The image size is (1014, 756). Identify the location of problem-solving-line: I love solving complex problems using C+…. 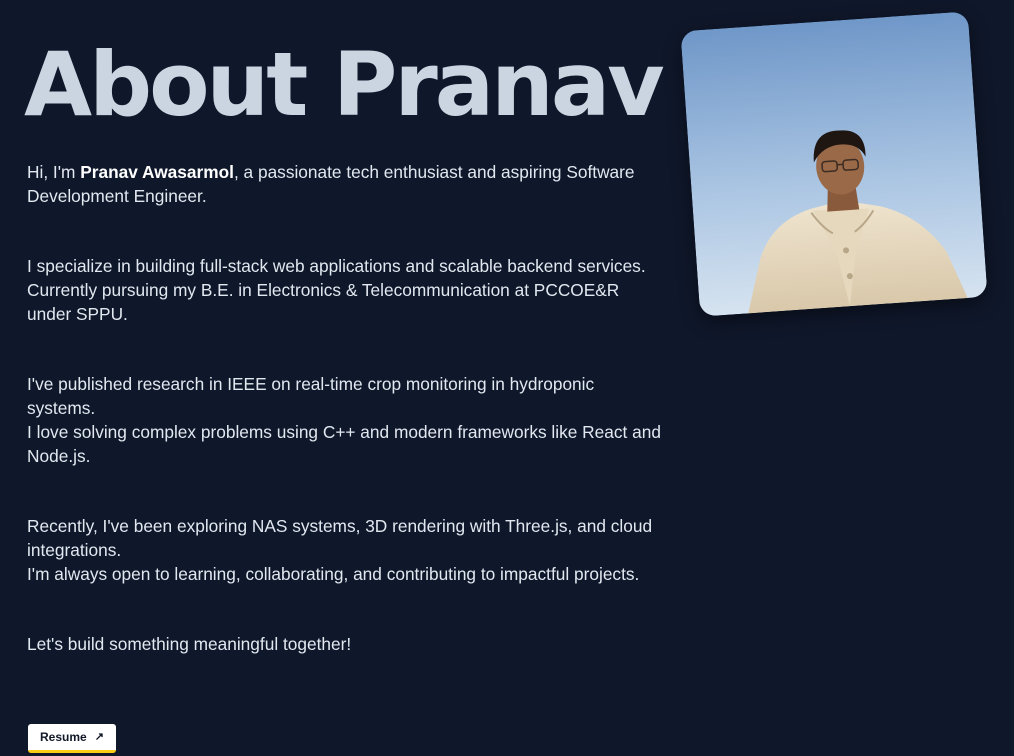
(344, 444).